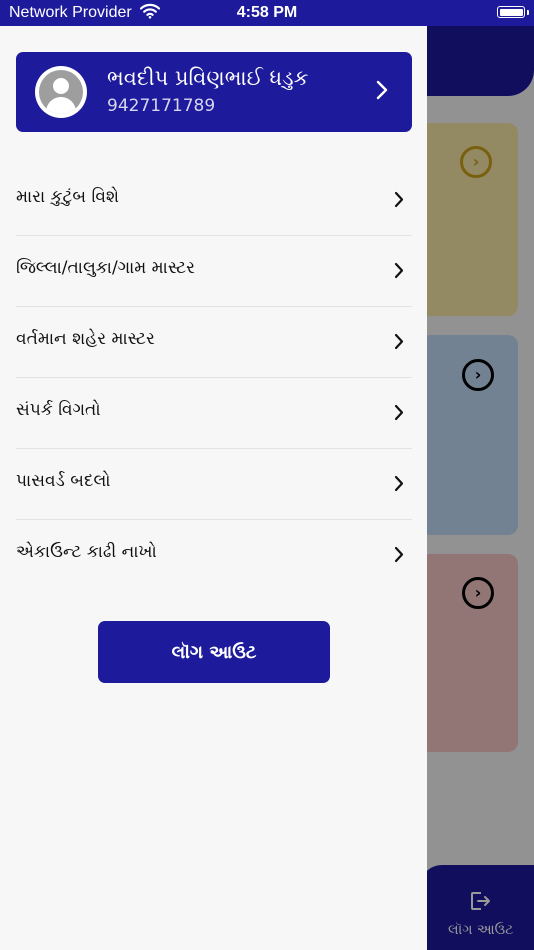 Image resolution: width=534 pixels, height=950 pixels. What do you see at coordinates (208, 78) in the screenshot?
I see `profile-name: ભવદીપ પ્રવિણભાઈ ધડુક` at bounding box center [208, 78].